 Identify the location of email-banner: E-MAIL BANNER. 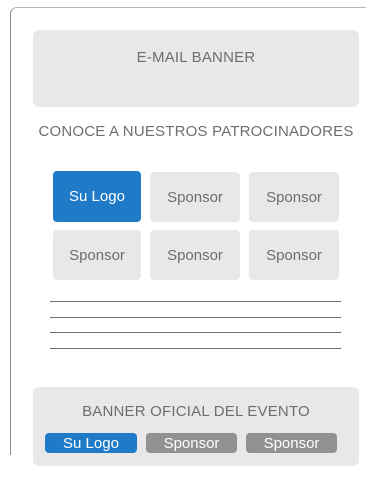
(196, 68).